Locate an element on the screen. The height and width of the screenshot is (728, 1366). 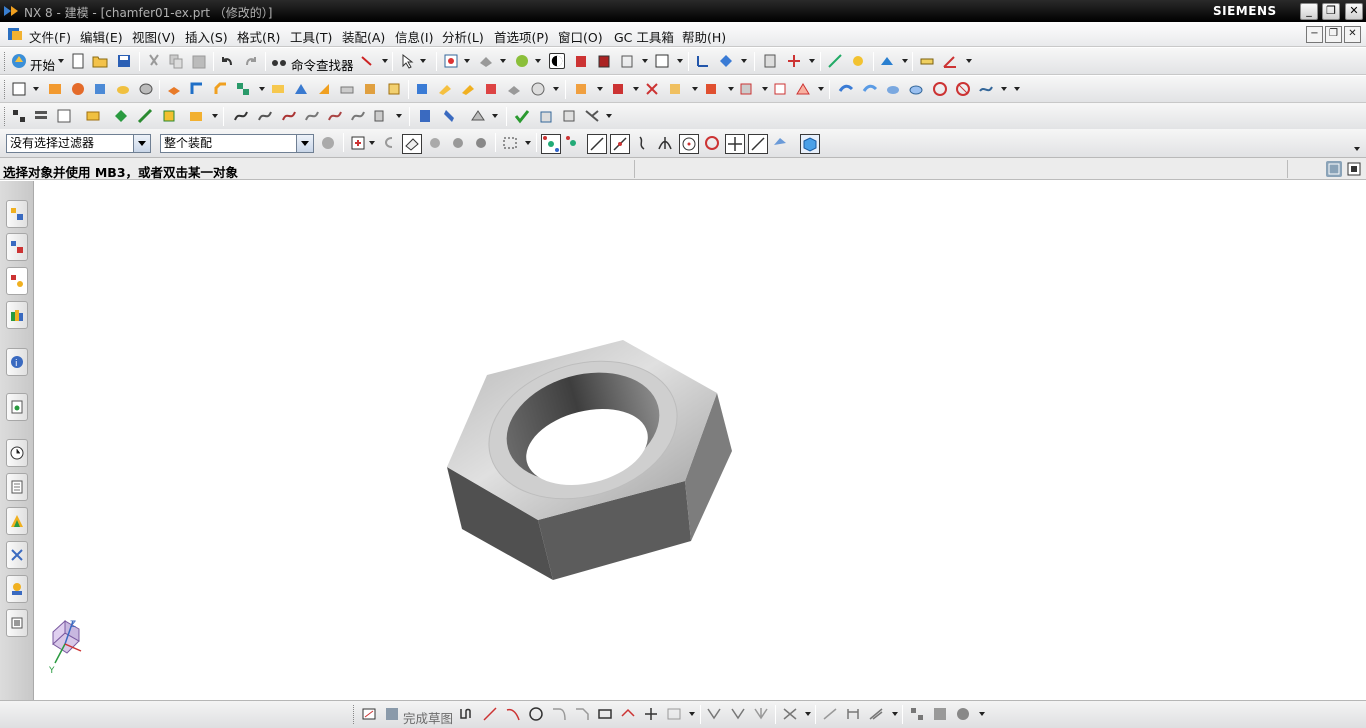
constraints-dropdown-icon is located at coordinates (808, 714).